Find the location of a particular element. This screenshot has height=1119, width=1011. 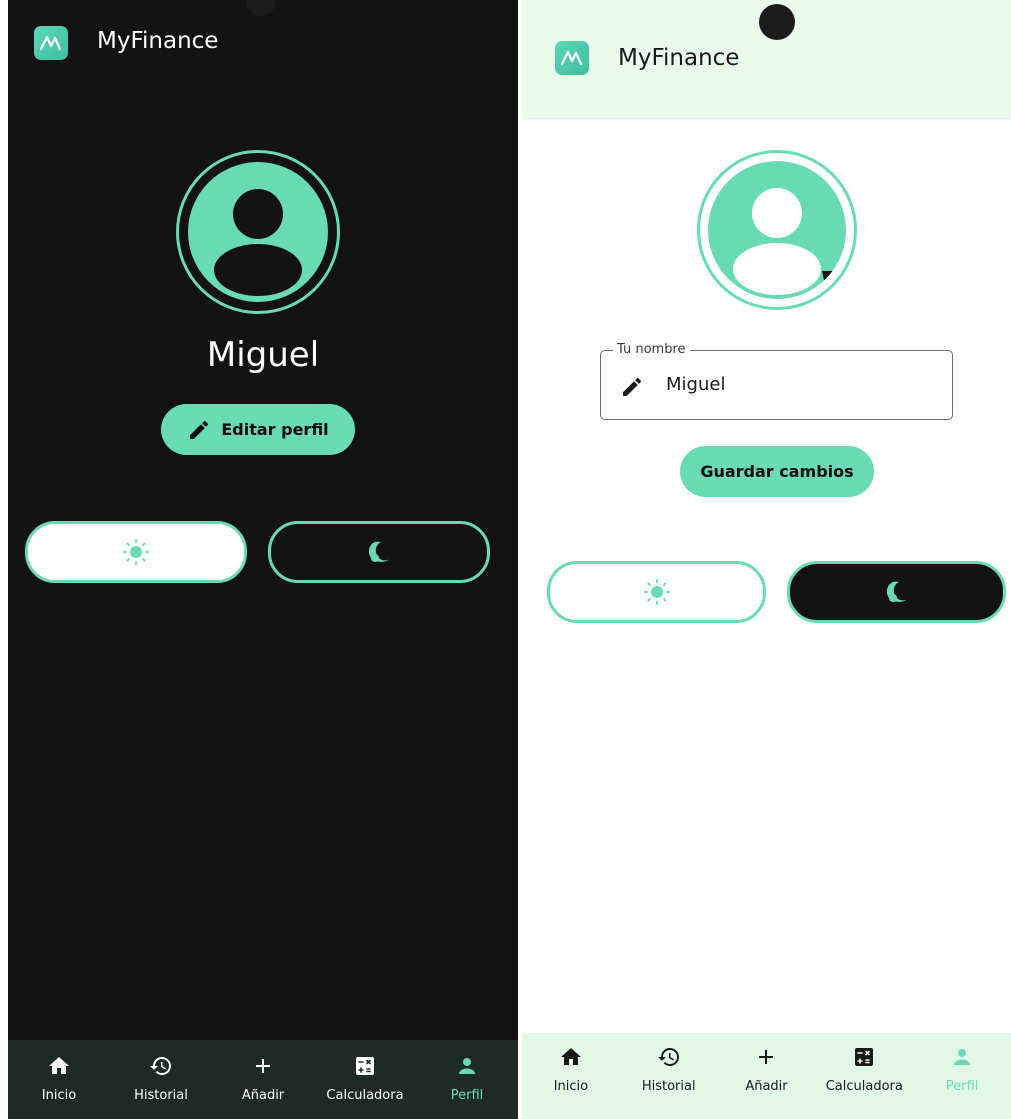

profile-username: Miguel is located at coordinates (263, 355).